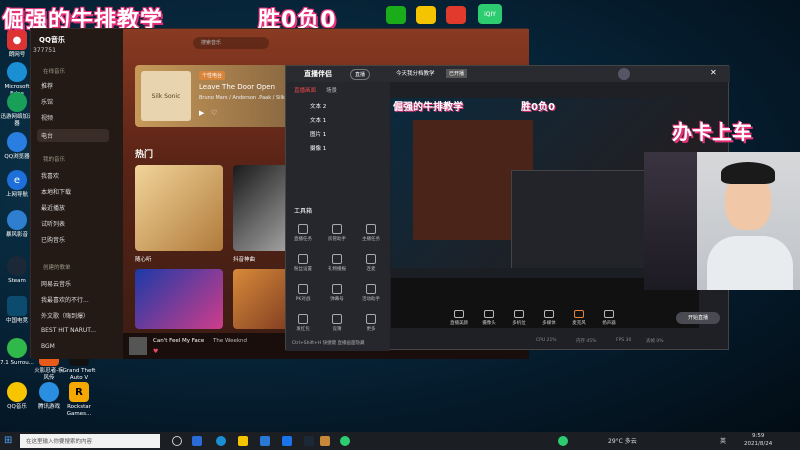 The width and height of the screenshot is (800, 450). What do you see at coordinates (17, 142) in the screenshot?
I see `qq-browser-icon` at bounding box center [17, 142].